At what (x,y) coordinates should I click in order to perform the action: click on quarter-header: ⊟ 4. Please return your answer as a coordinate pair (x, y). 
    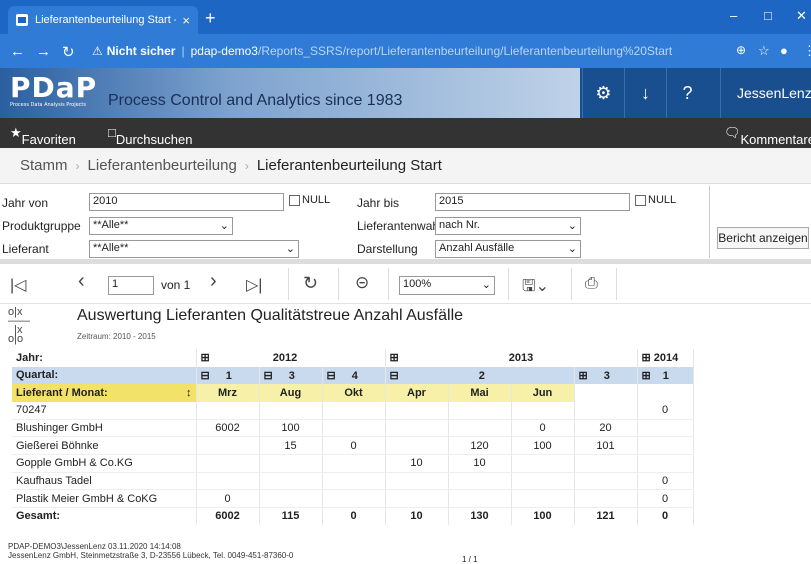
    Looking at the image, I should click on (354, 375).